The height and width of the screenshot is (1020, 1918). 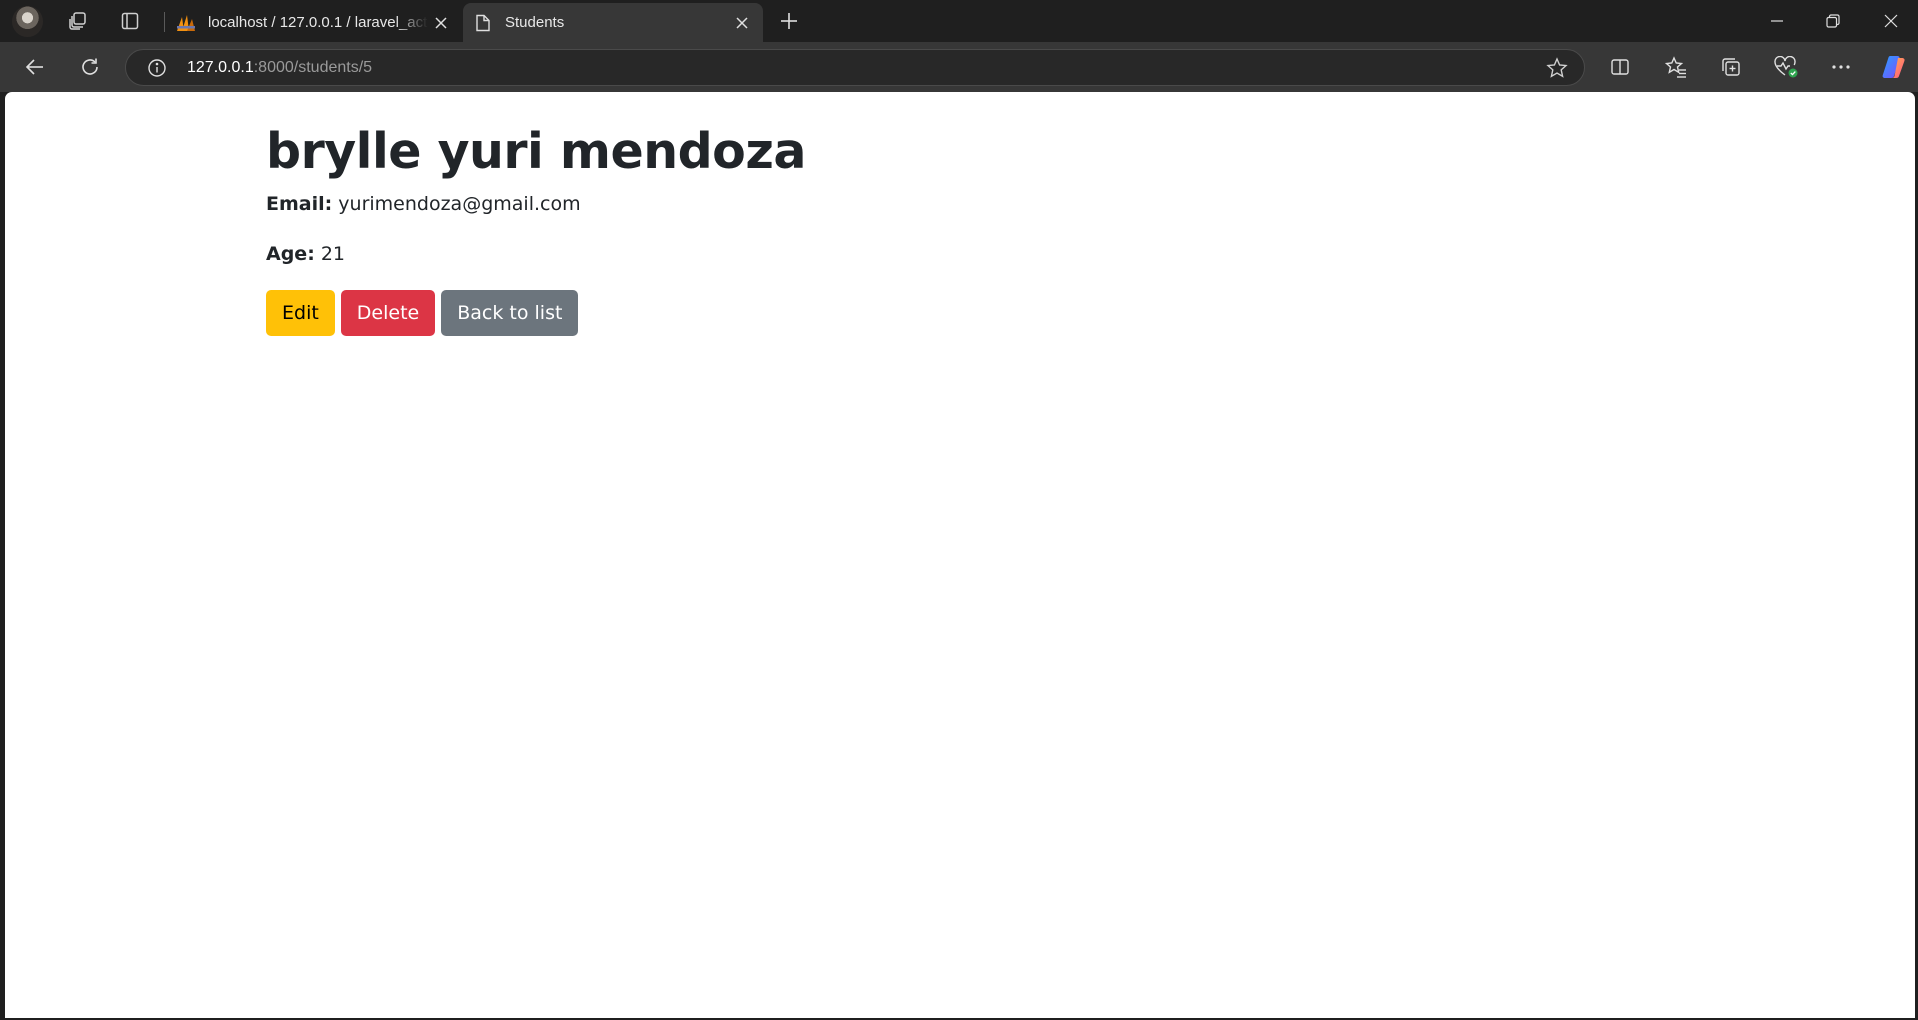 What do you see at coordinates (299, 204) in the screenshot?
I see `email-label: Email:` at bounding box center [299, 204].